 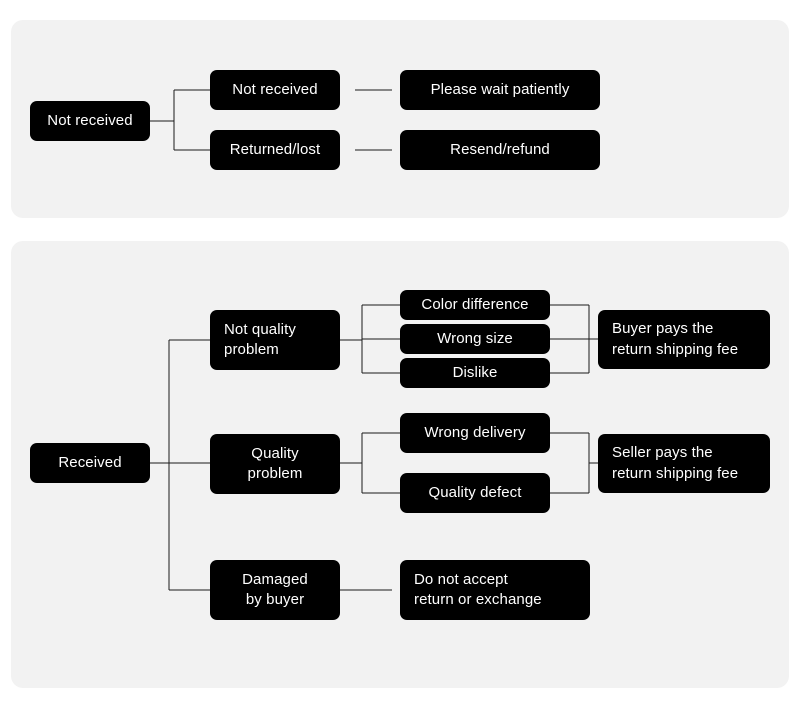 What do you see at coordinates (275, 340) in the screenshot?
I see `node-category-not-quality-problem: Not quality problem` at bounding box center [275, 340].